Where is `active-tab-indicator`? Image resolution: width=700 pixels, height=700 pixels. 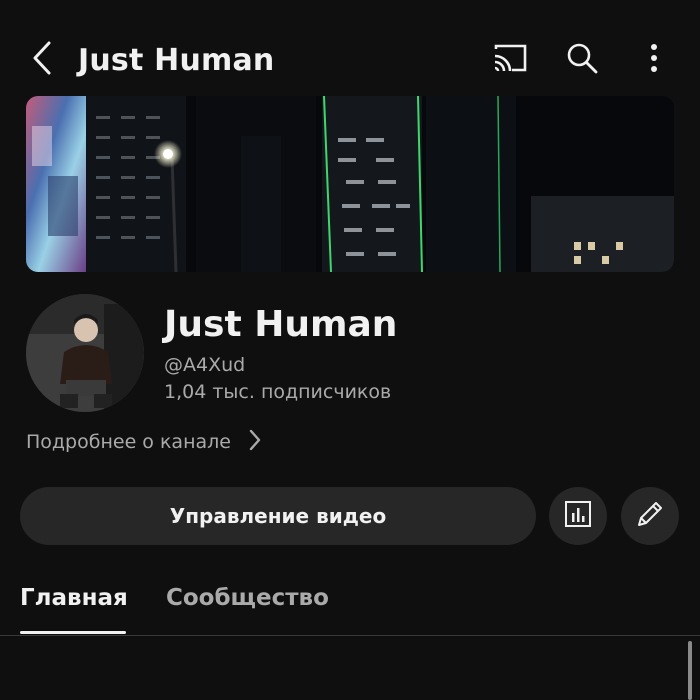 active-tab-indicator is located at coordinates (73, 632).